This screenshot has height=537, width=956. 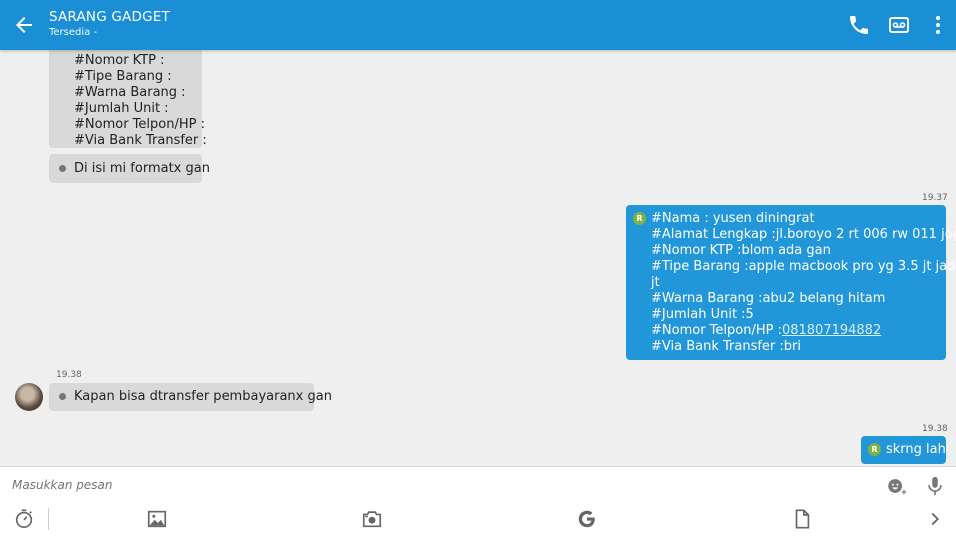 I want to click on timer-icon, so click(x=24, y=519).